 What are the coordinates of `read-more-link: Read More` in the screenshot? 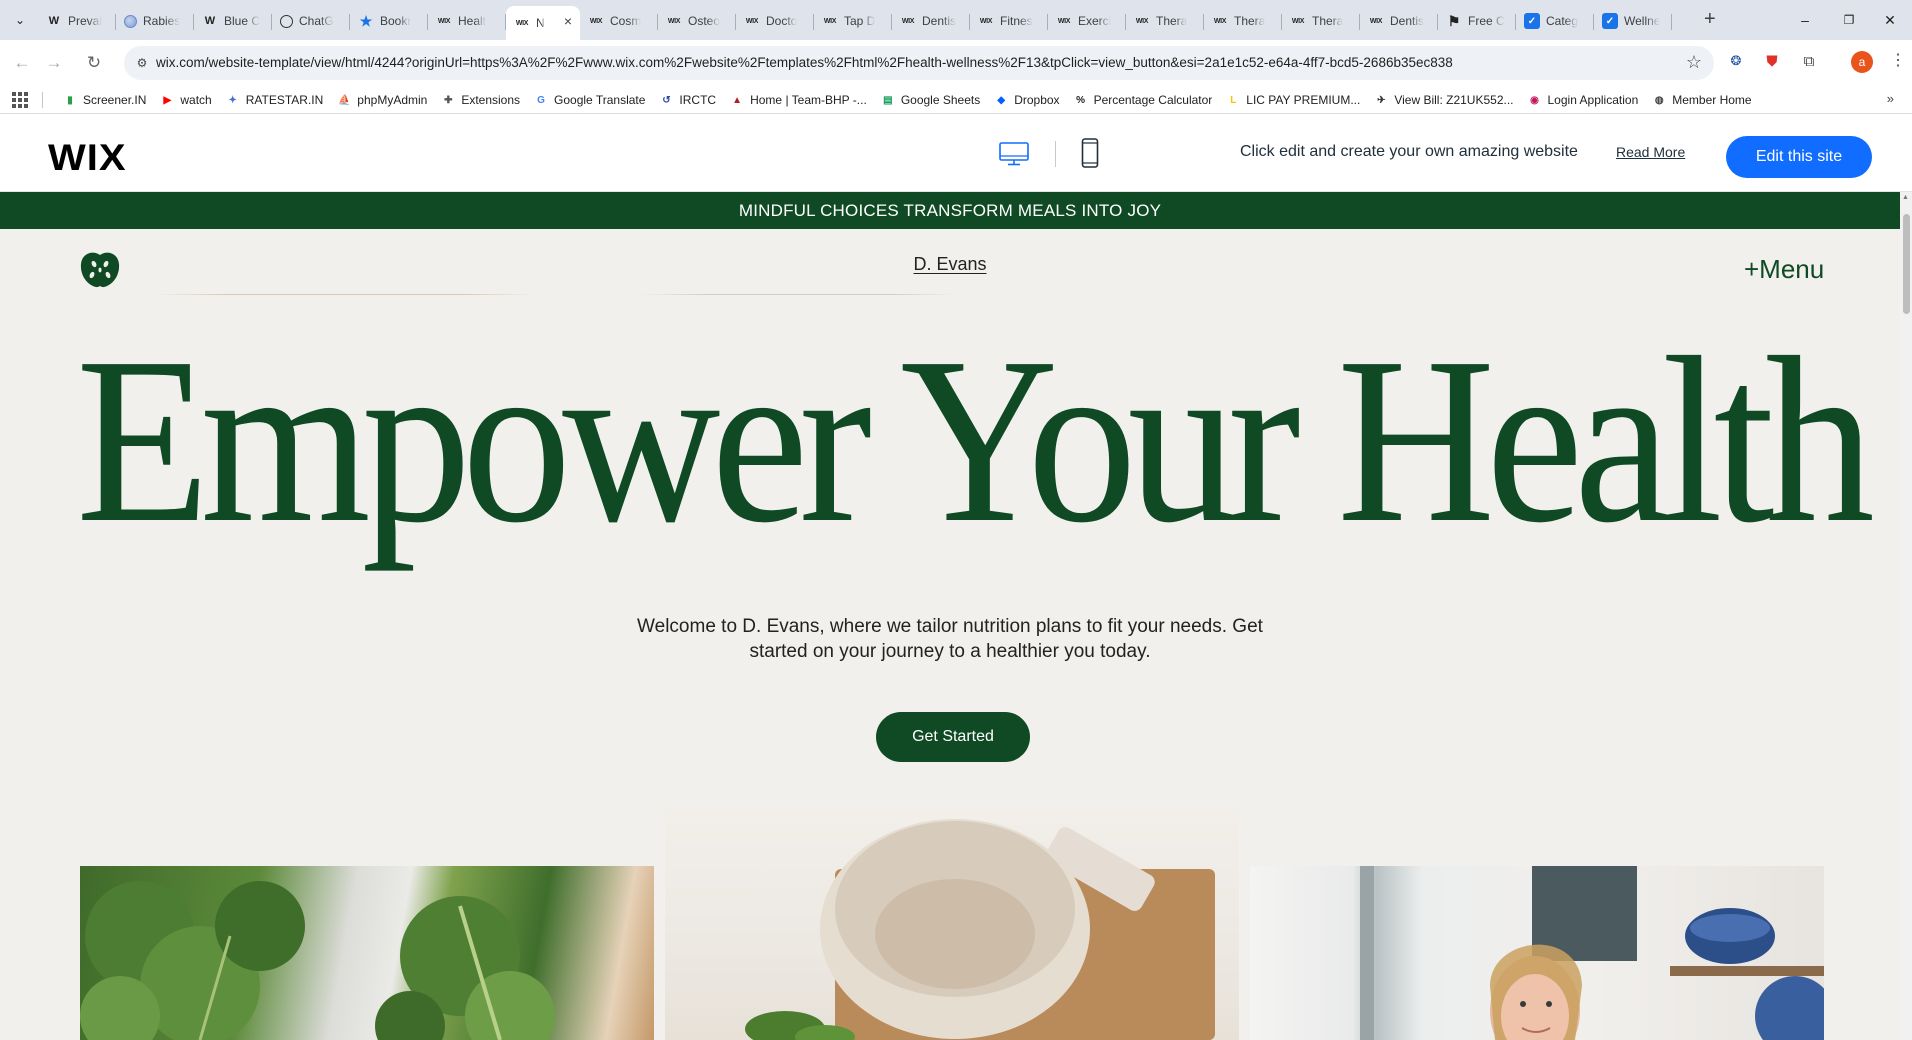 It's located at (1650, 152).